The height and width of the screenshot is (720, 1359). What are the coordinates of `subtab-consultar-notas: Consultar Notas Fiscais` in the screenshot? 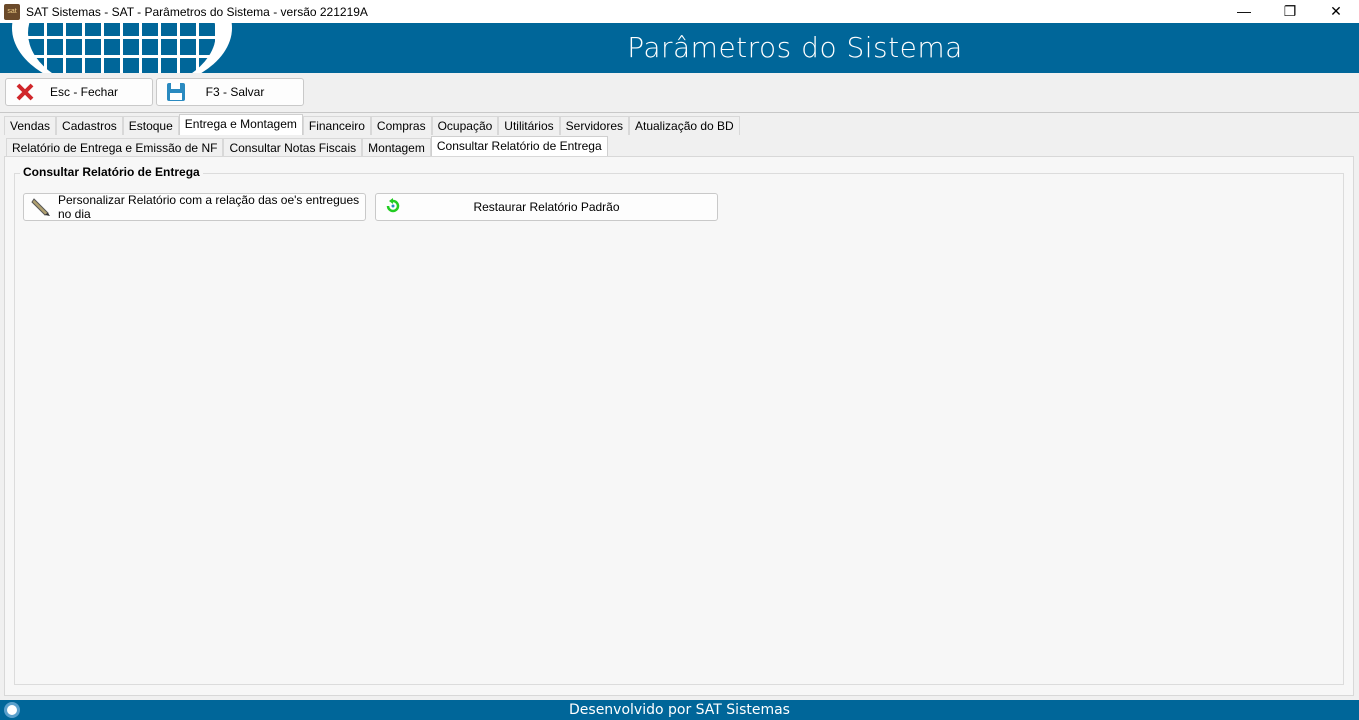 It's located at (293, 147).